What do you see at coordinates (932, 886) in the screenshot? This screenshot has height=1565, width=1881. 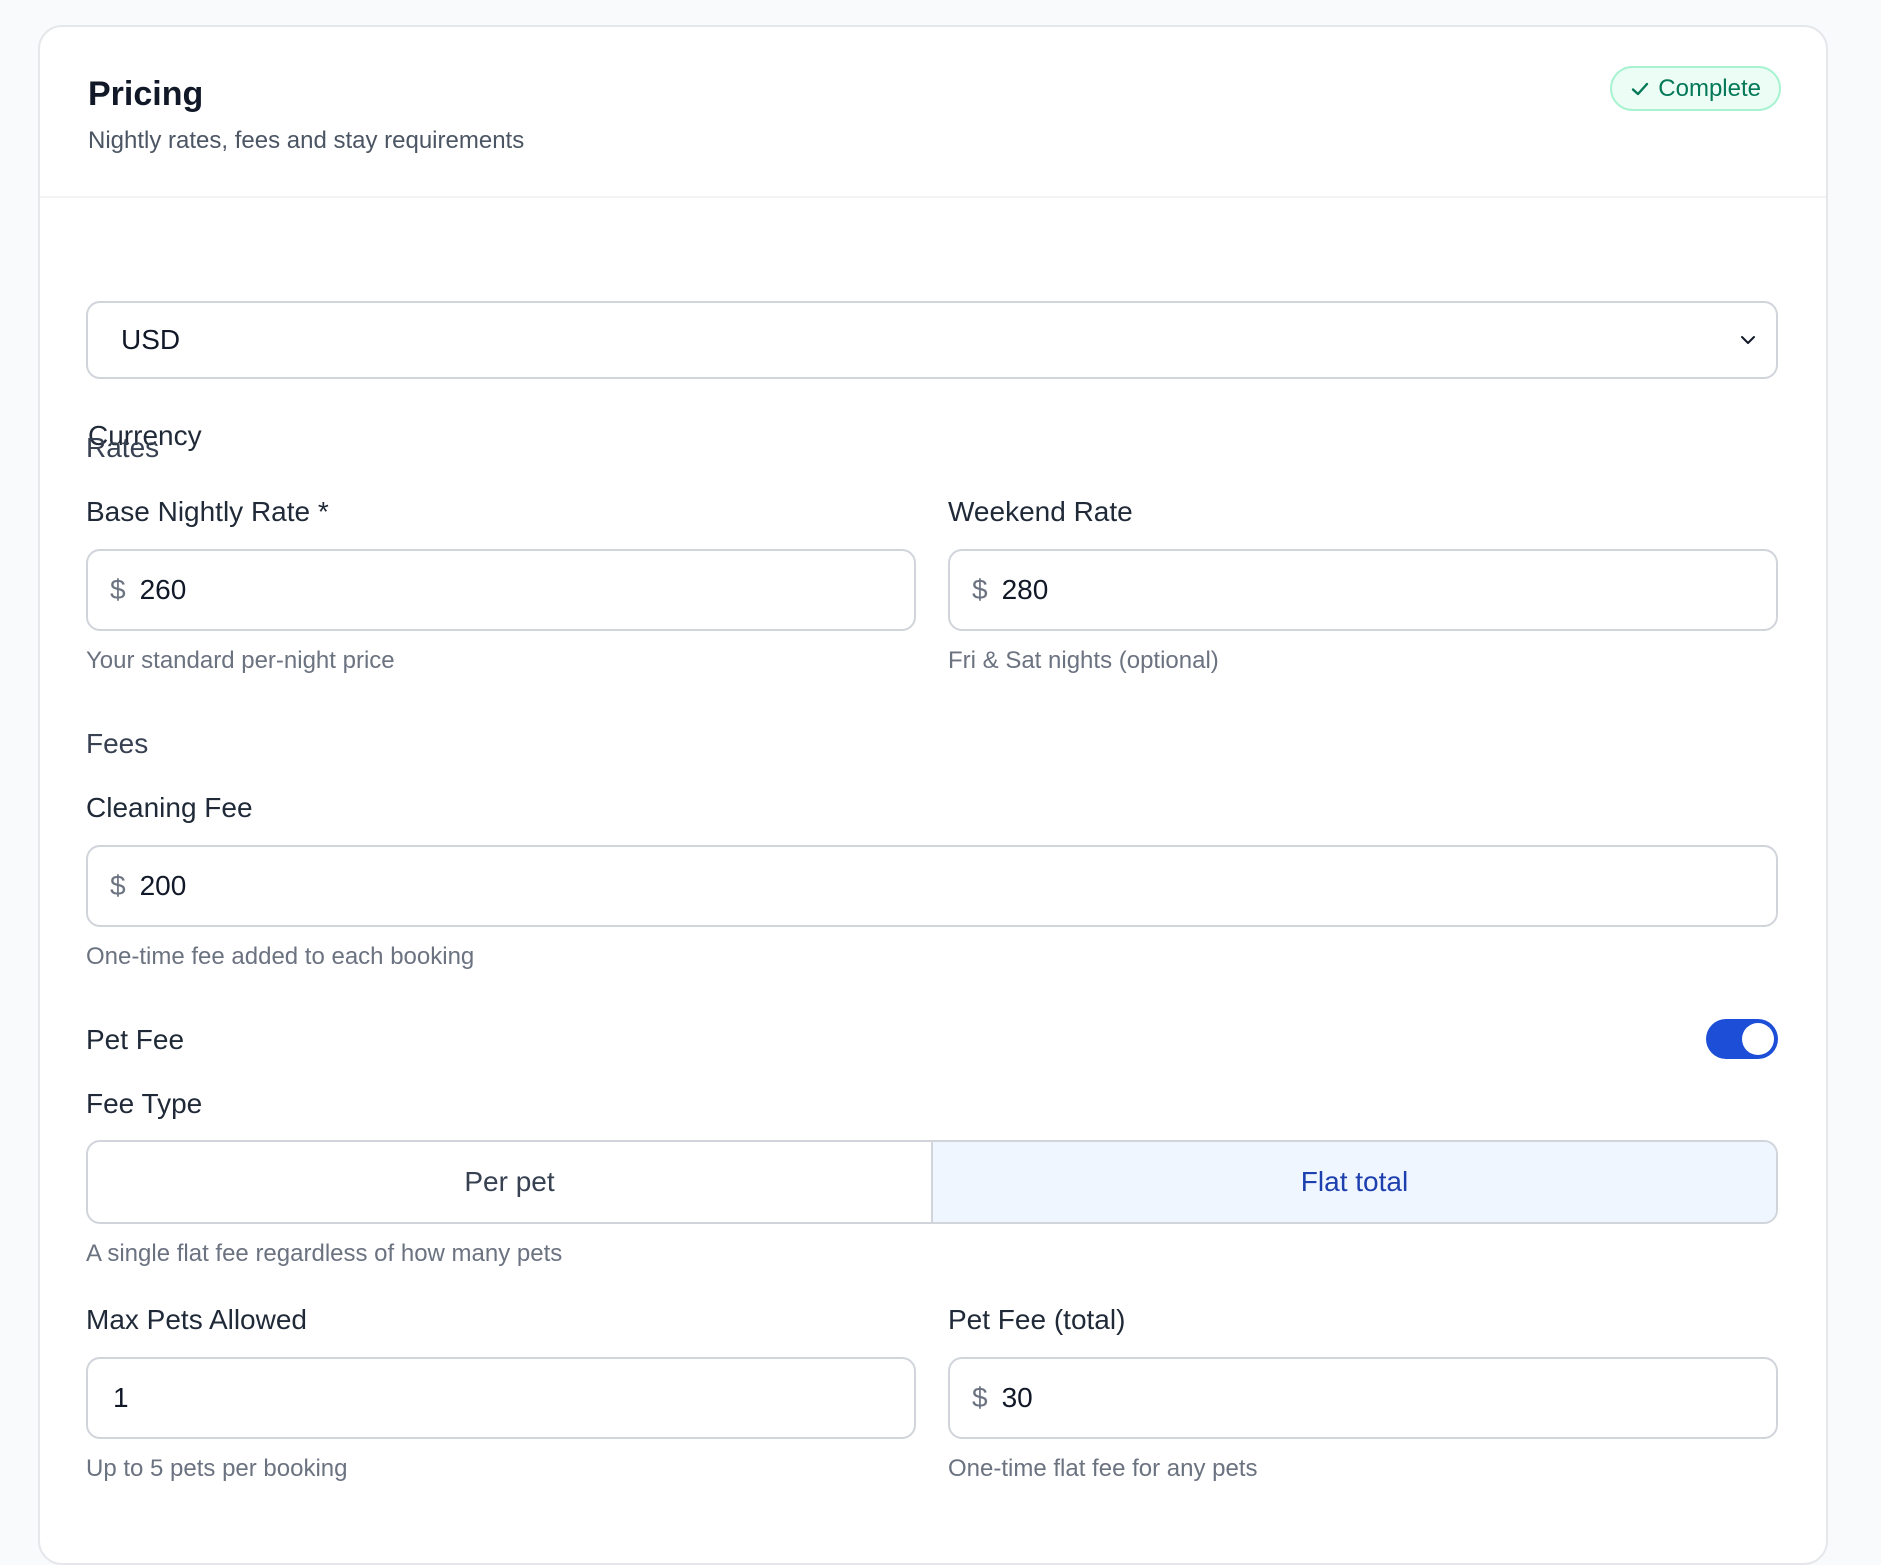 I see `cleaning-fee-input: $ 200` at bounding box center [932, 886].